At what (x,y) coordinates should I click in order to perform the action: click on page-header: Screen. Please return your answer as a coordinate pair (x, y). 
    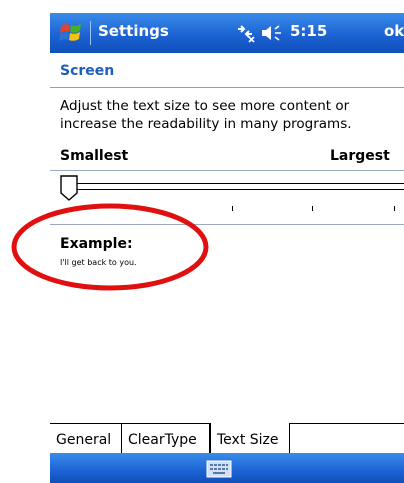
    Looking at the image, I should click on (227, 72).